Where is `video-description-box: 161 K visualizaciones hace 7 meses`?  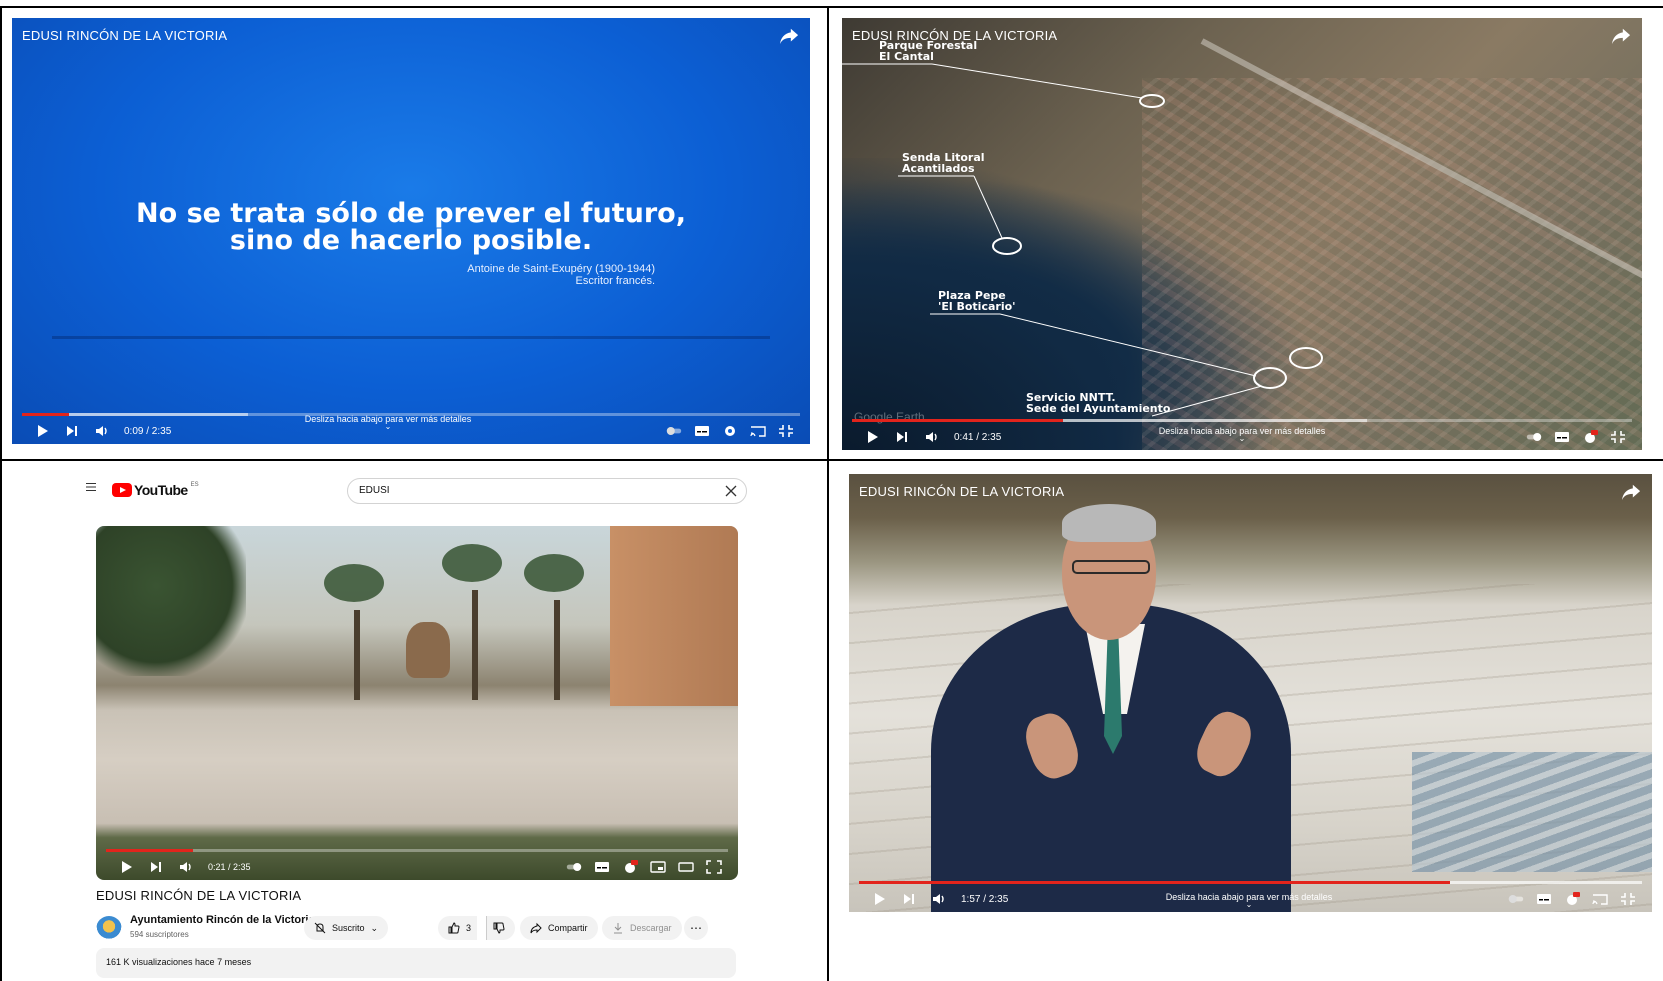
video-description-box: 161 K visualizaciones hace 7 meses is located at coordinates (416, 963).